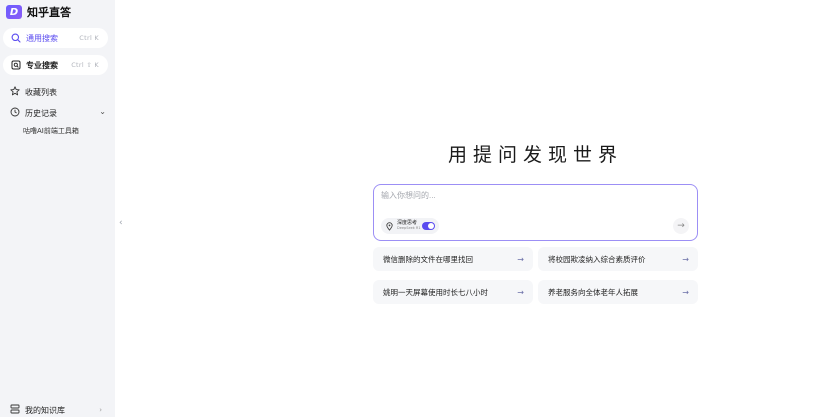 The height and width of the screenshot is (417, 823). Describe the element at coordinates (58, 113) in the screenshot. I see `history-item: 历史记录 ⌄` at that location.